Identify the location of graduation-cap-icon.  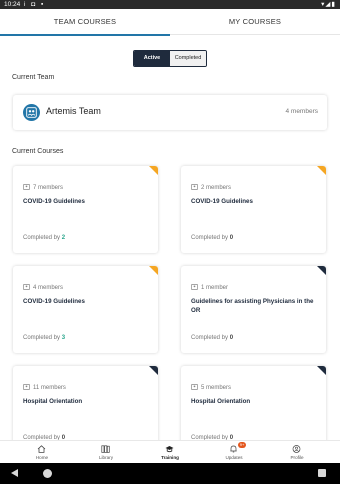
(169, 449).